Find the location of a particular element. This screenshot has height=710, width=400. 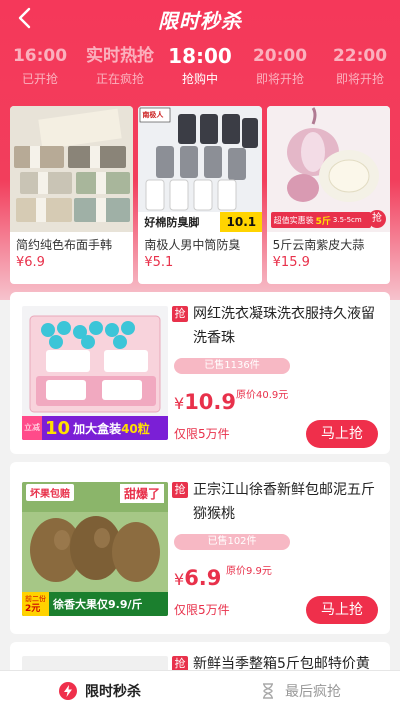

promo-banner: 立减 10 加大盒装 40粒 is located at coordinates (95, 428).